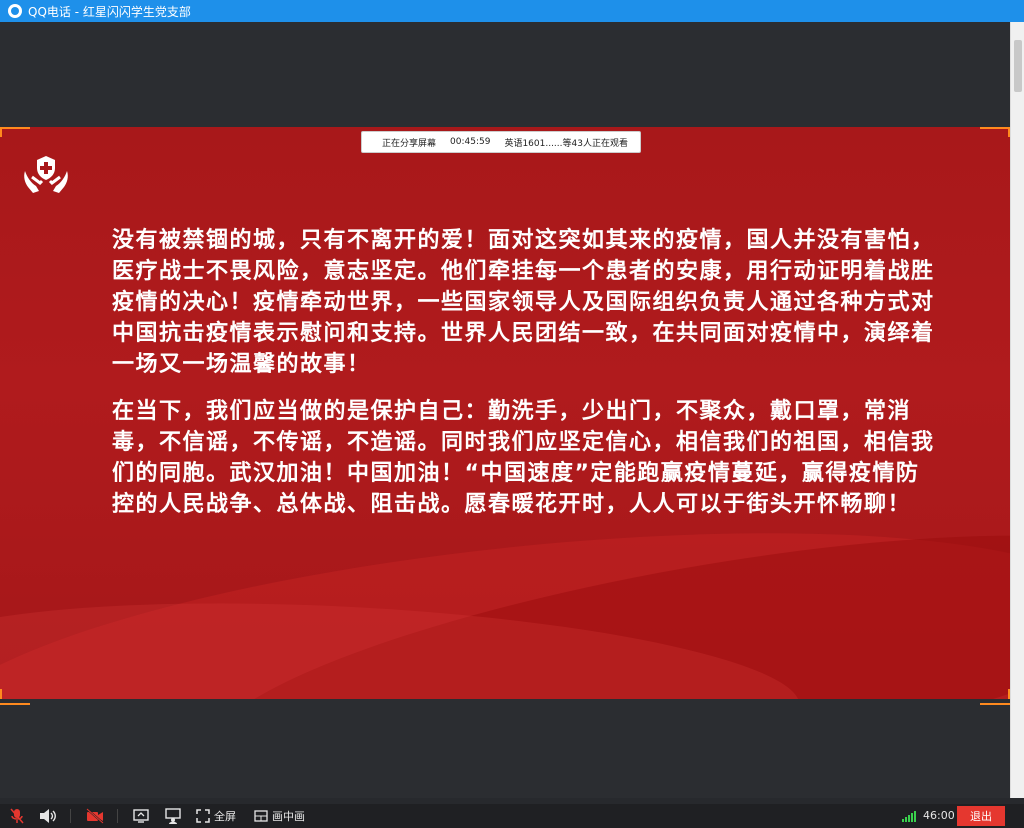 This screenshot has width=1024, height=828. I want to click on screen-share-icon, so click(141, 816).